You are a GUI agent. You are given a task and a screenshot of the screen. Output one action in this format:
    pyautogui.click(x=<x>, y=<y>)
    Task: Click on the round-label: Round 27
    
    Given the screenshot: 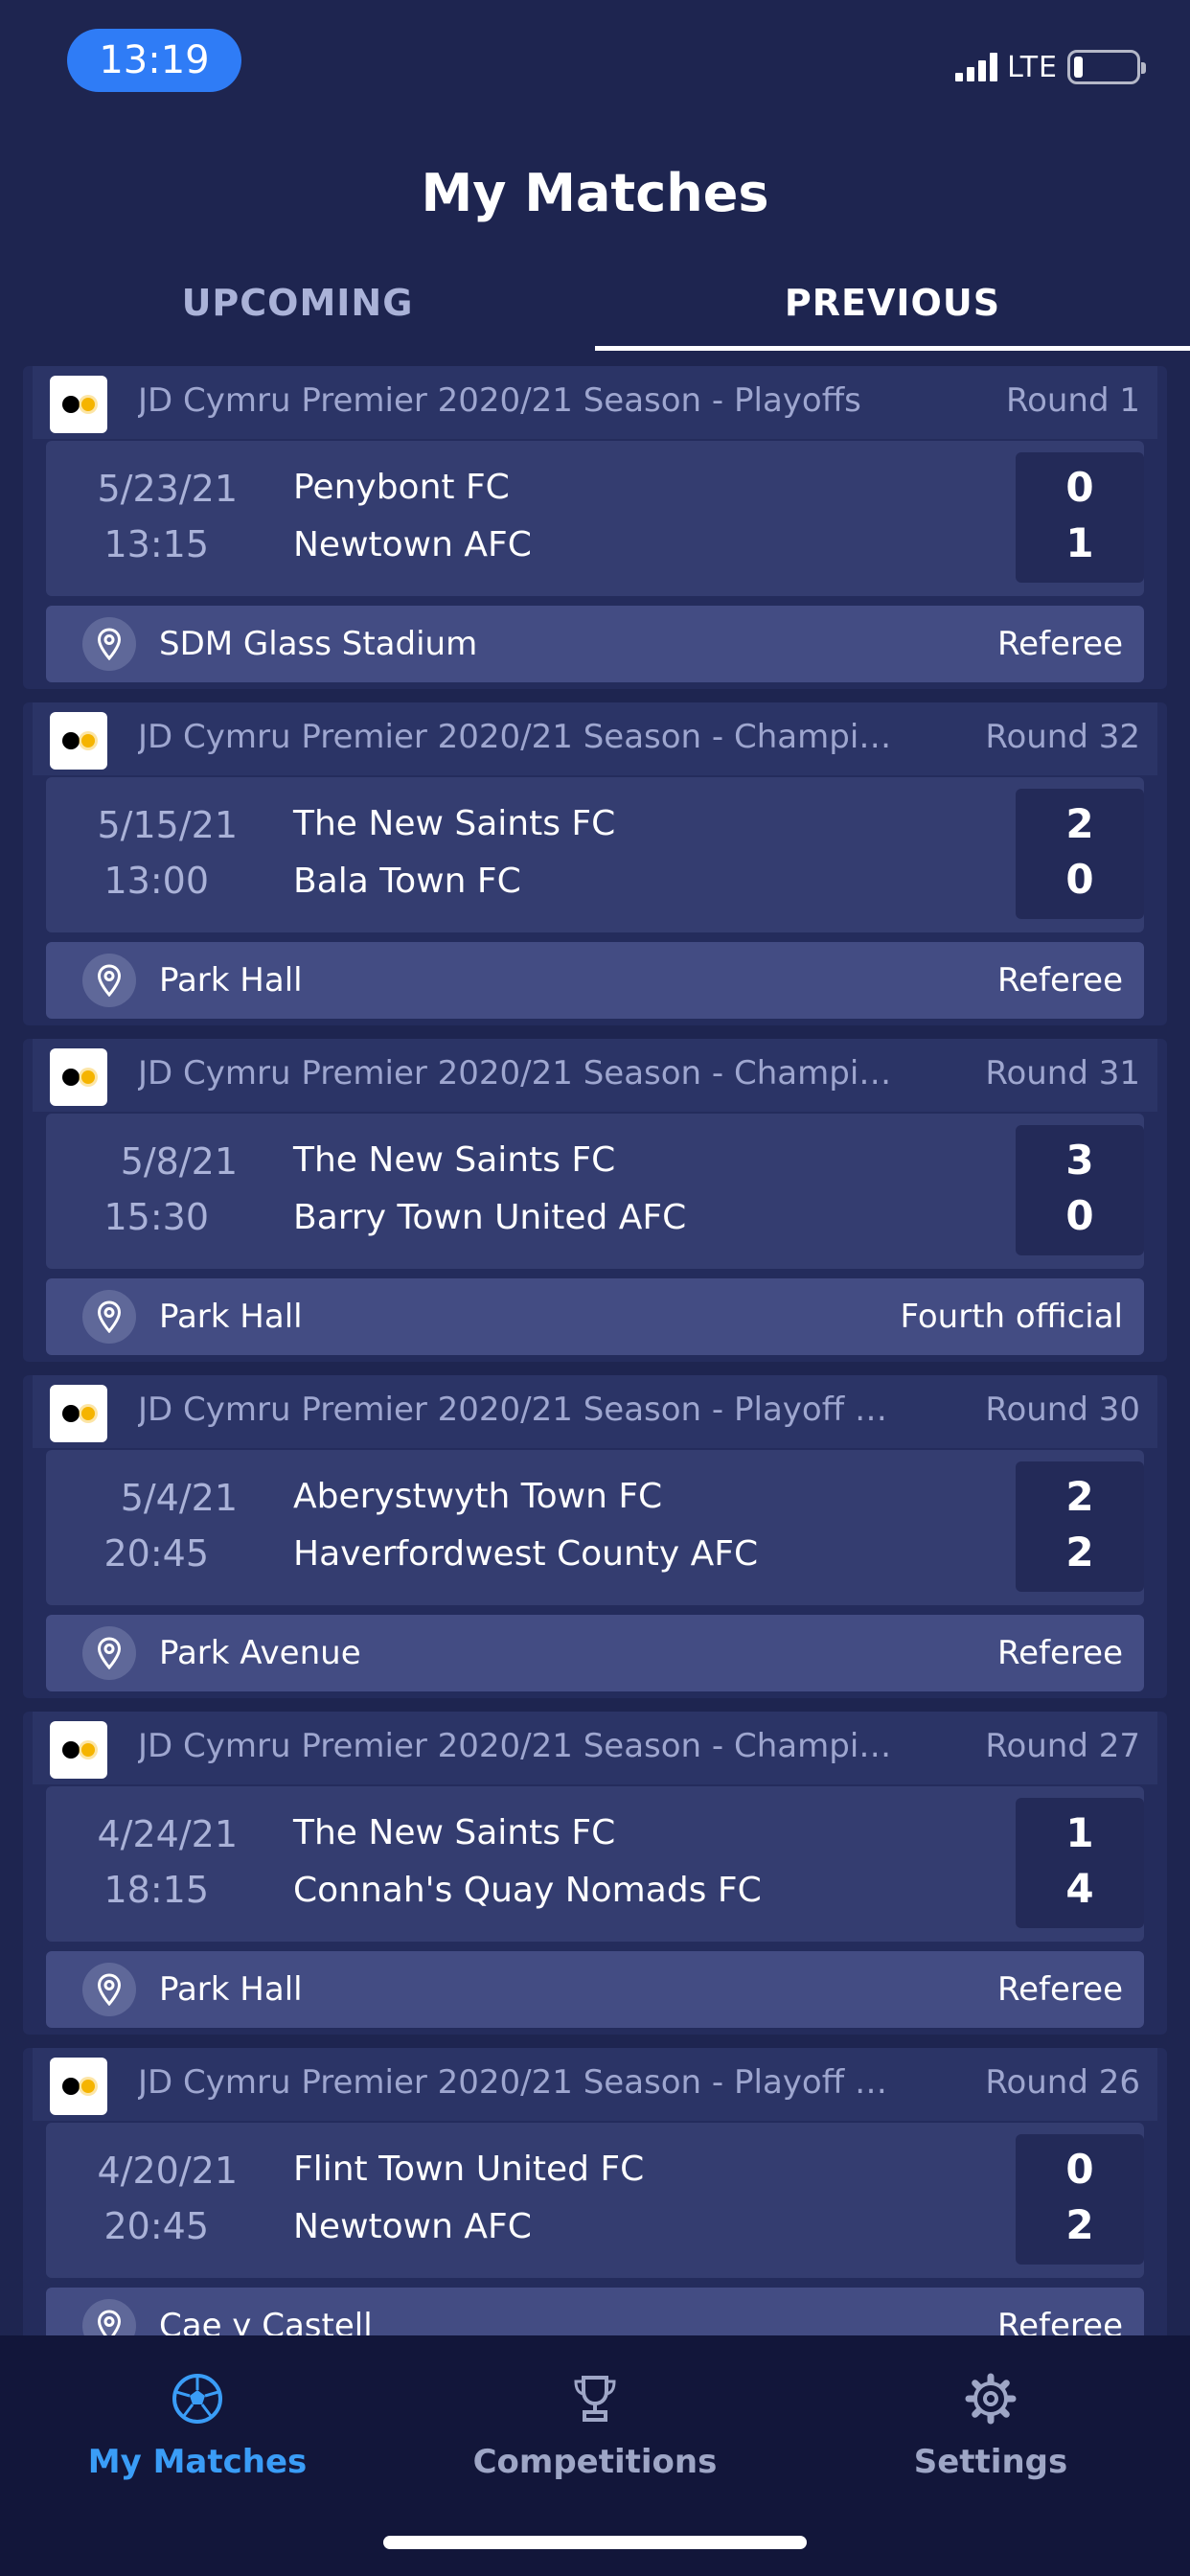 What is the action you would take?
    pyautogui.click(x=1063, y=1746)
    